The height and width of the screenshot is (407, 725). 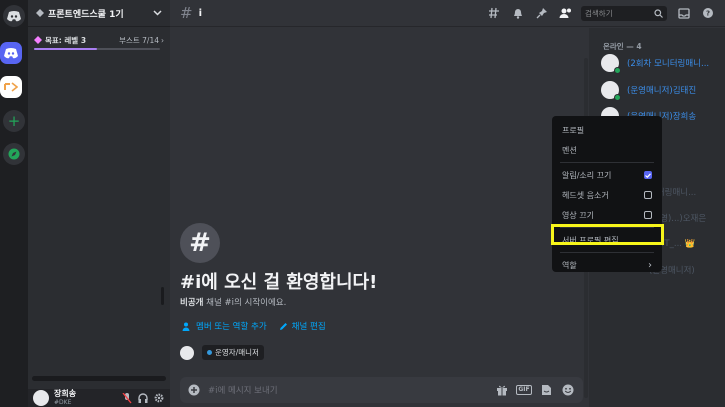 I want to click on menu-item-roles: 역할 ›, so click(x=607, y=265).